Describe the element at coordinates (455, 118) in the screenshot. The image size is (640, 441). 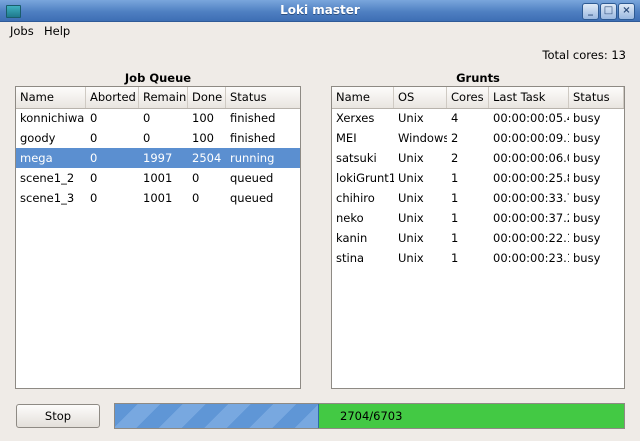
I see `grunt-cell: 4` at that location.